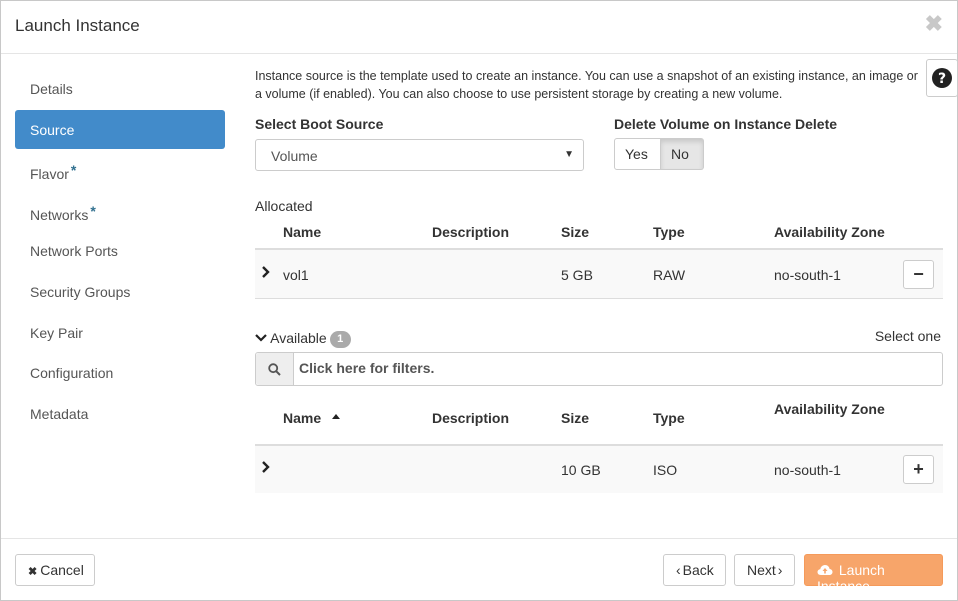 The width and height of the screenshot is (958, 601). I want to click on dialog-header: Launch Instance ✖, so click(479, 27).